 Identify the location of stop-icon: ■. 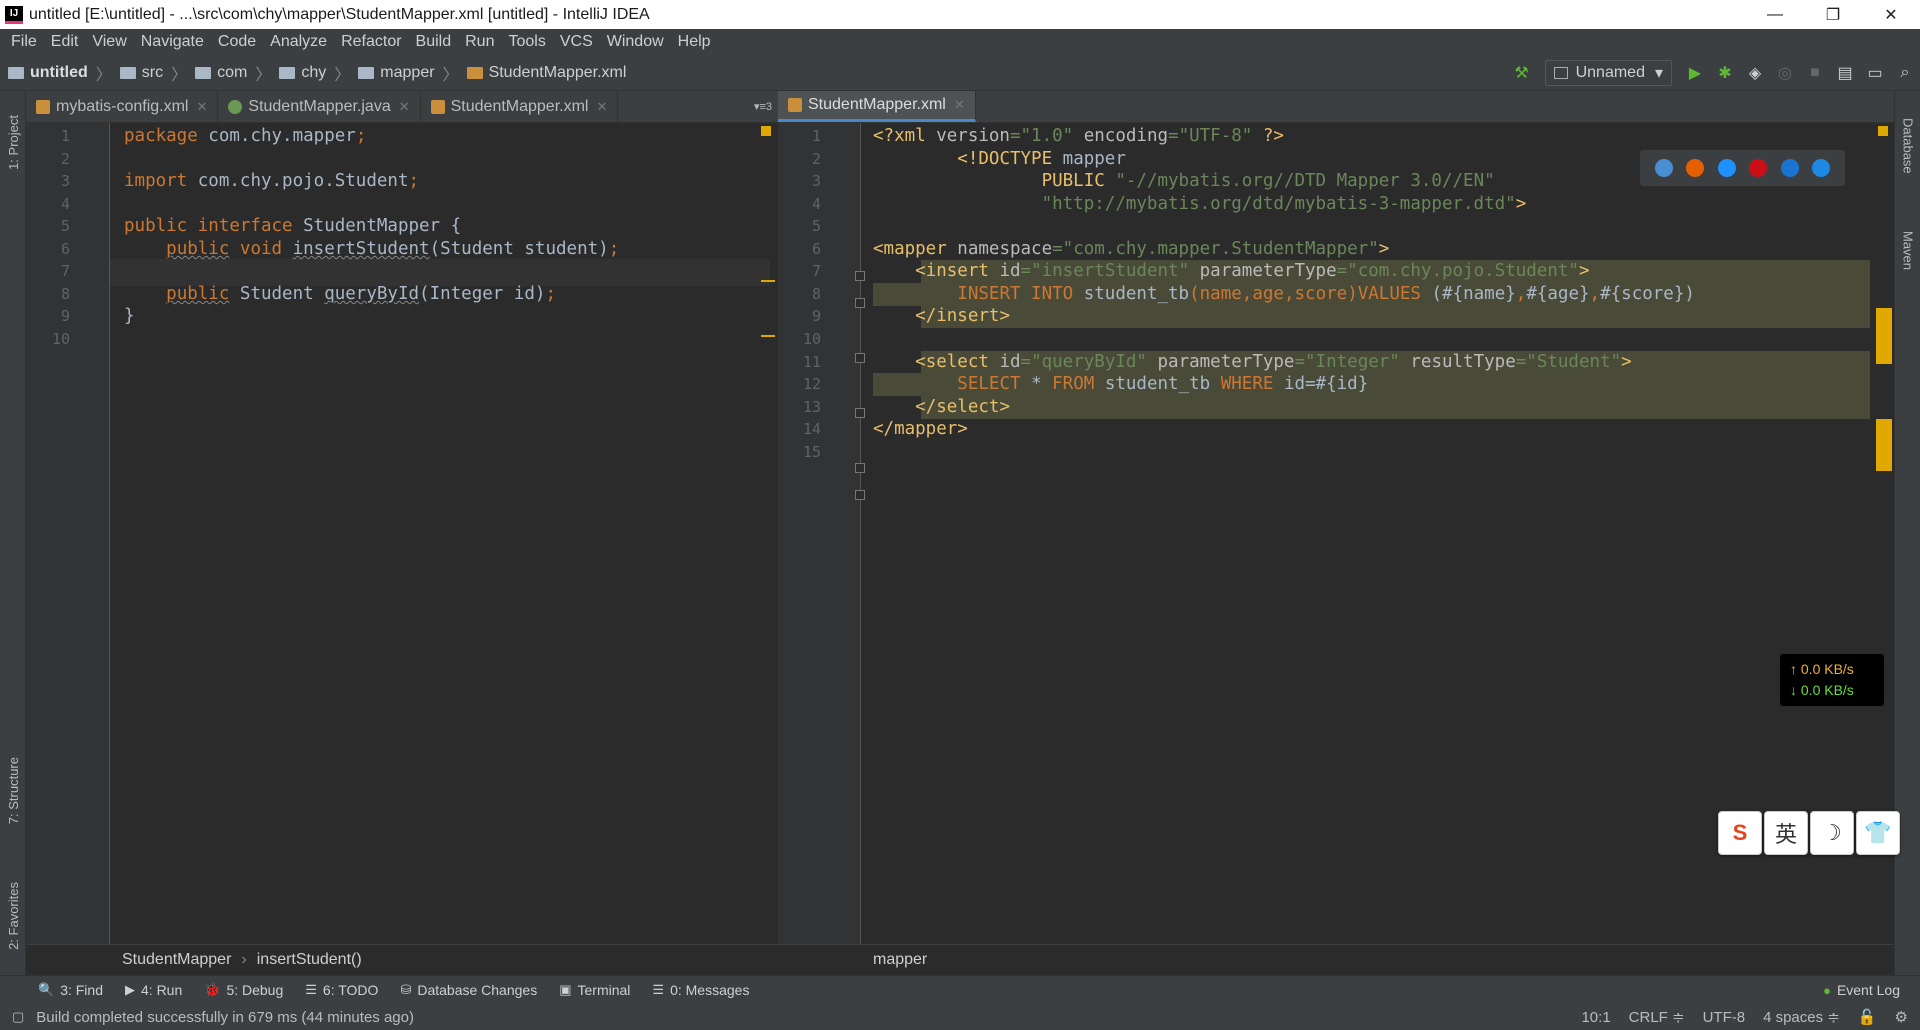
(1815, 73).